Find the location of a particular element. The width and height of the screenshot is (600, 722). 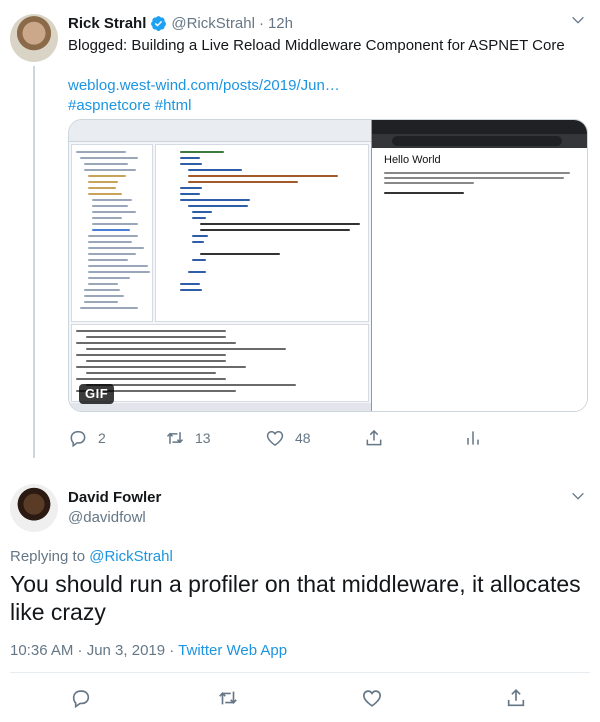

tweet-meta: 10:36 AM · Jun 3, 2019 · Twitter Web App is located at coordinates (148, 650).